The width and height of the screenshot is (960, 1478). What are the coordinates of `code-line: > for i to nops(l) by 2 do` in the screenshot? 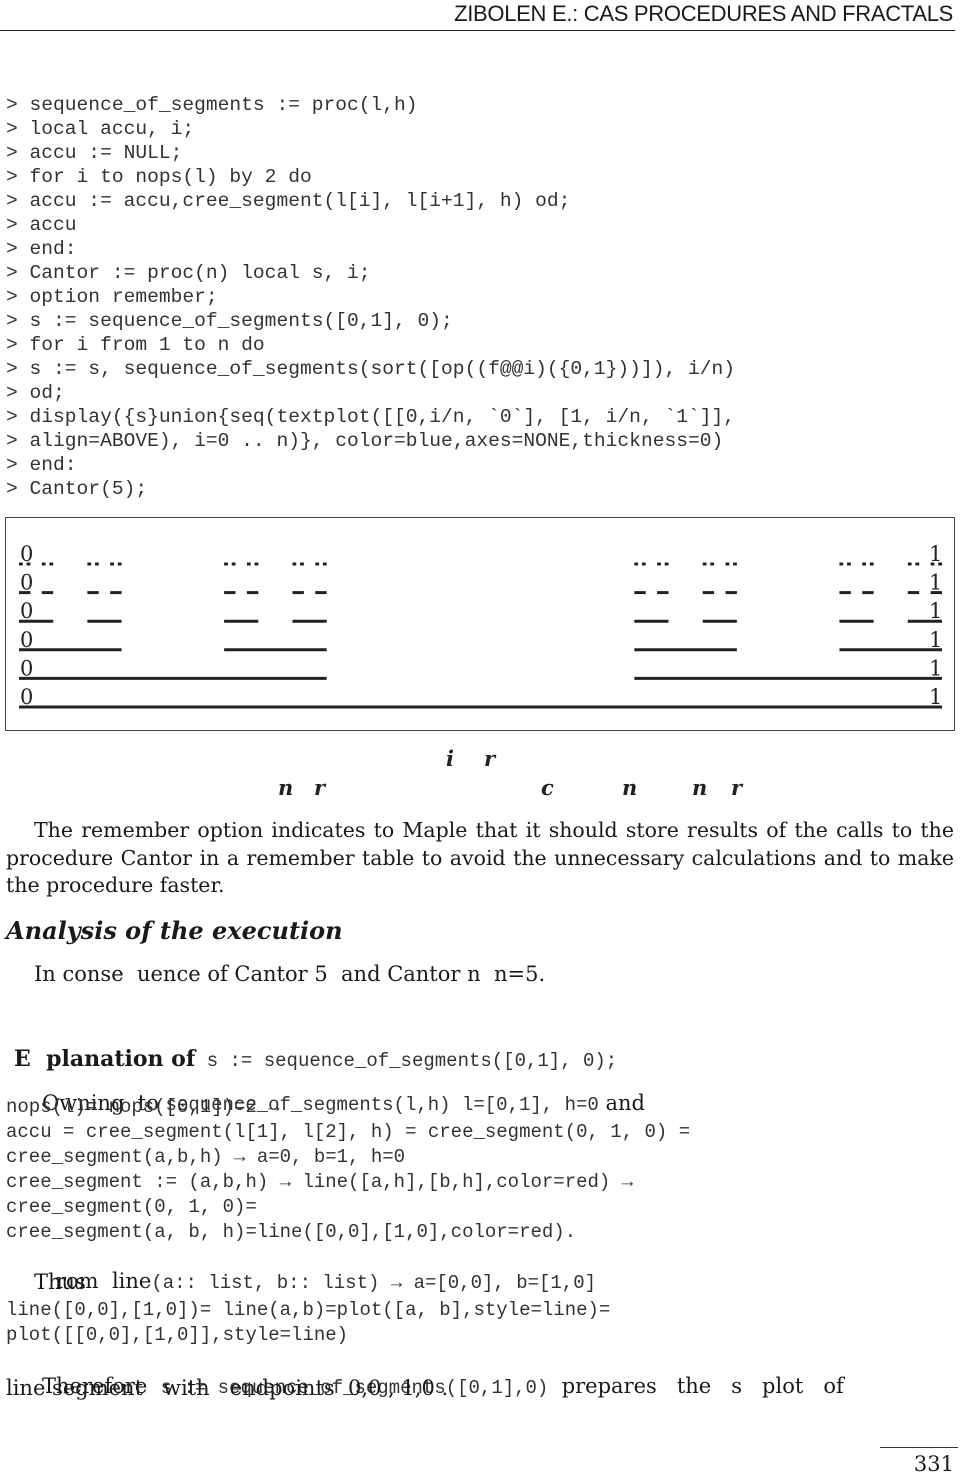 It's located at (159, 177).